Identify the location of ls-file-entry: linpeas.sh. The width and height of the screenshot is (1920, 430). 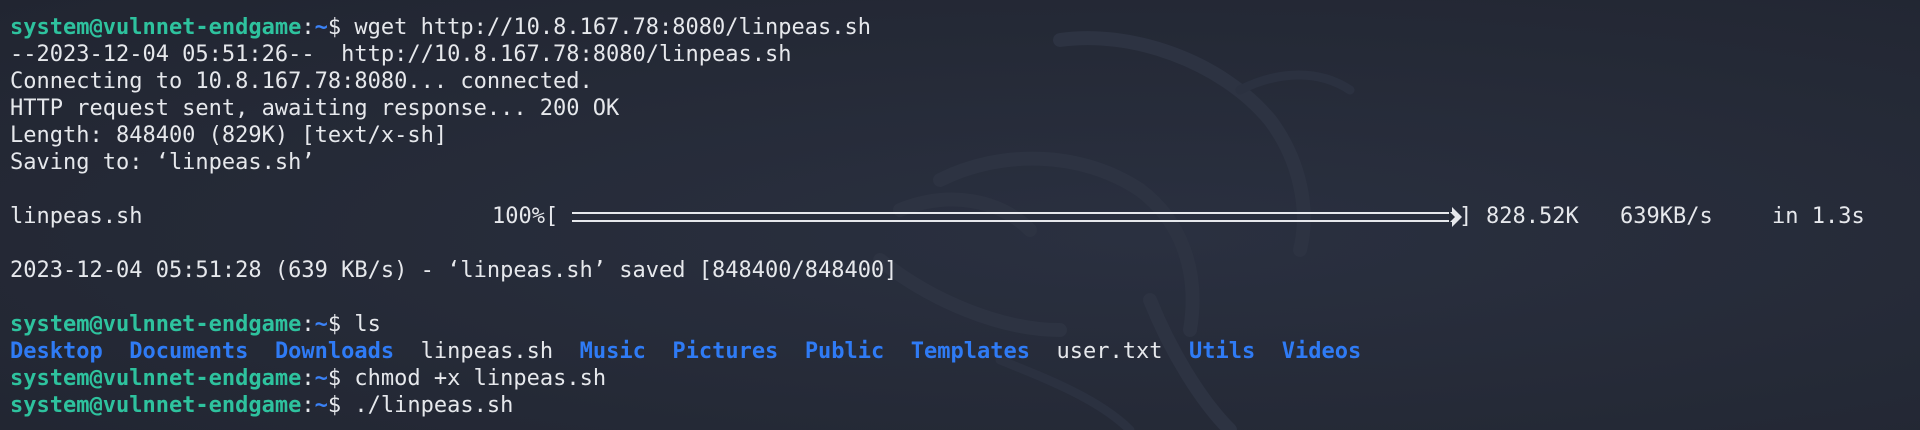
(487, 351).